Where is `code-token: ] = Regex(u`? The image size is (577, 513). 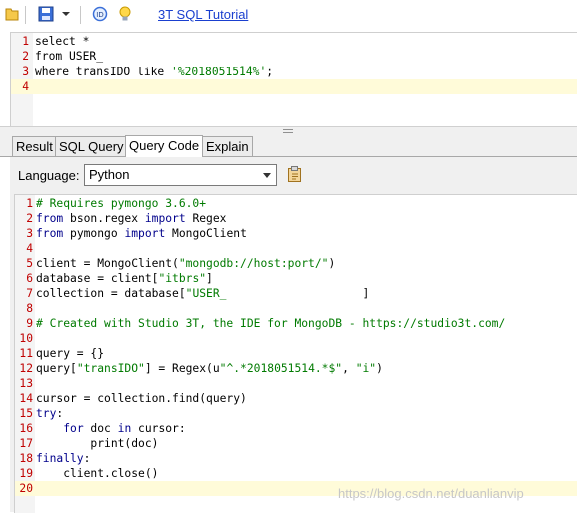 code-token: ] = Regex(u is located at coordinates (182, 368).